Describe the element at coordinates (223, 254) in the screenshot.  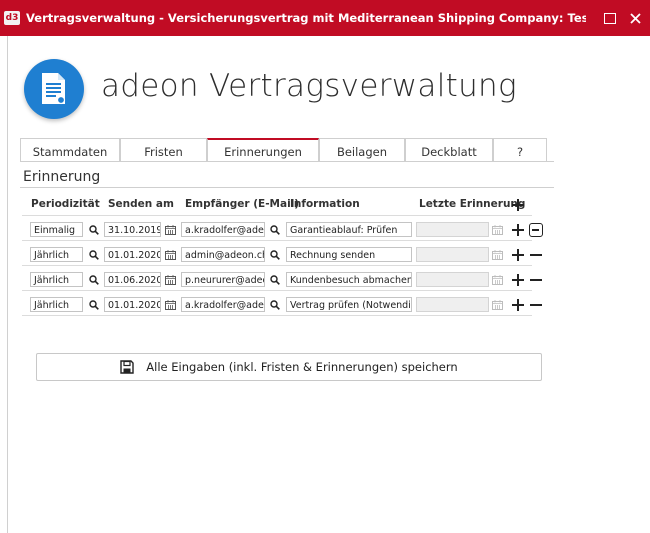
I see `recipient-email-field: admin@adeon.ch` at that location.